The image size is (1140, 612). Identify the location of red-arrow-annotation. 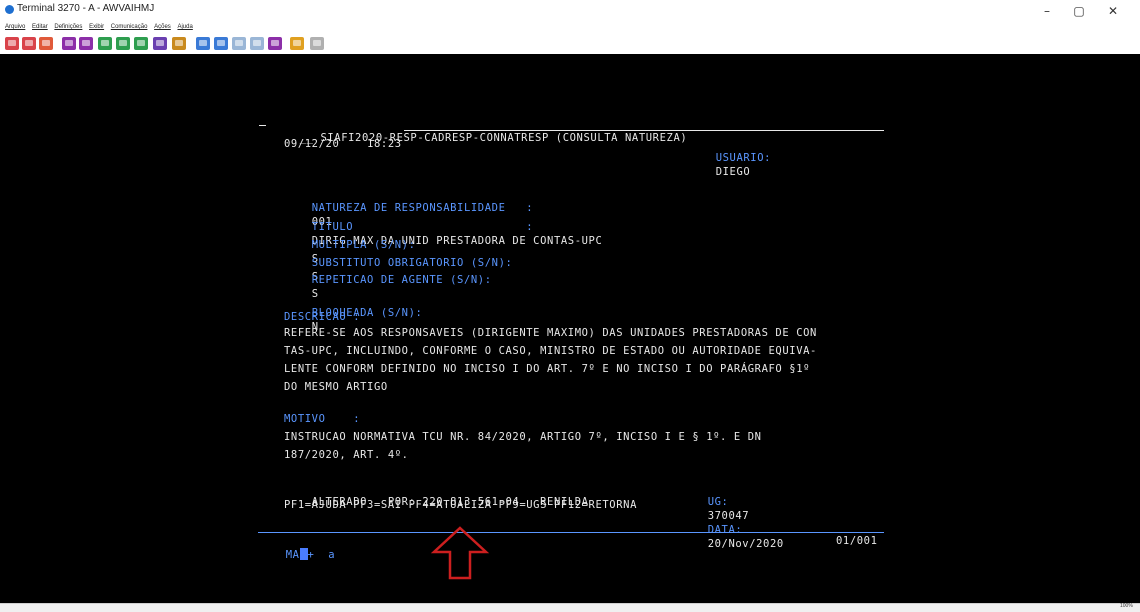
(460, 553).